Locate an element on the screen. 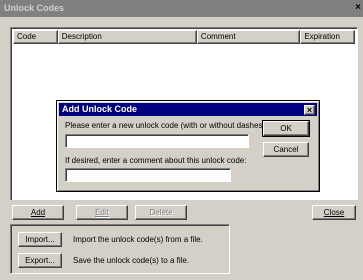 The height and width of the screenshot is (280, 363). window-title-bar: Unlock Codes × is located at coordinates (181, 8).